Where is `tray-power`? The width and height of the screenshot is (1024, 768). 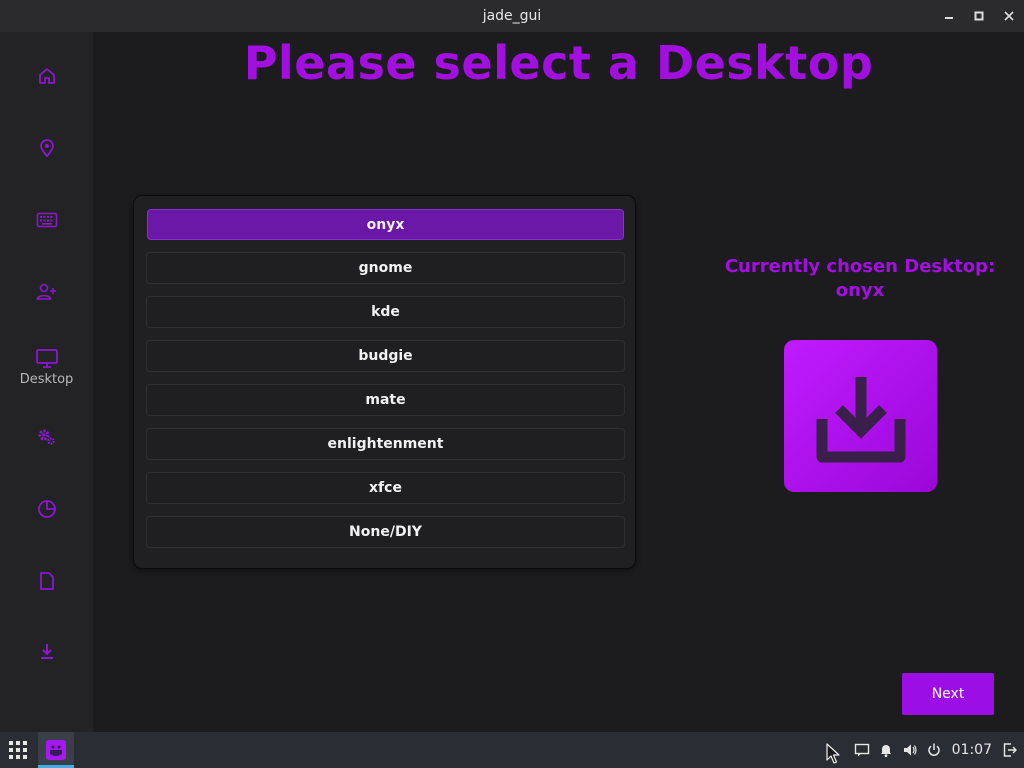 tray-power is located at coordinates (934, 750).